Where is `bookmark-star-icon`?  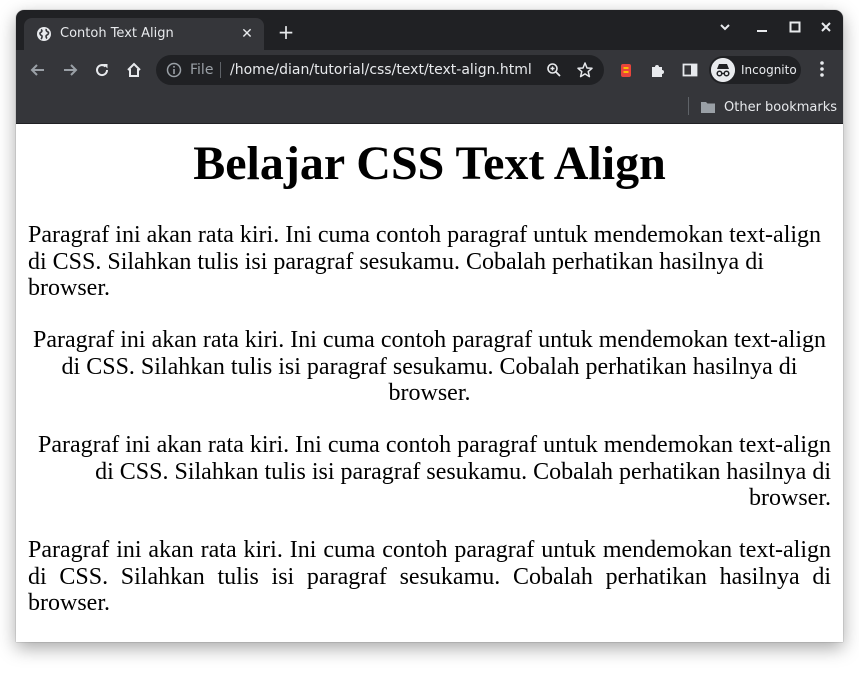
bookmark-star-icon is located at coordinates (585, 70).